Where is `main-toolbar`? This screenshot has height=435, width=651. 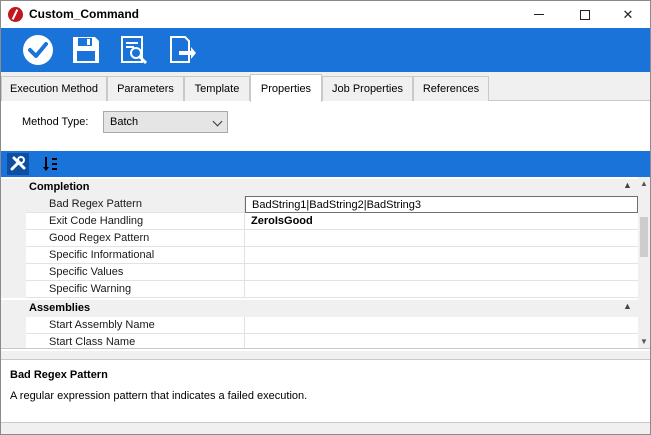
main-toolbar is located at coordinates (325, 50).